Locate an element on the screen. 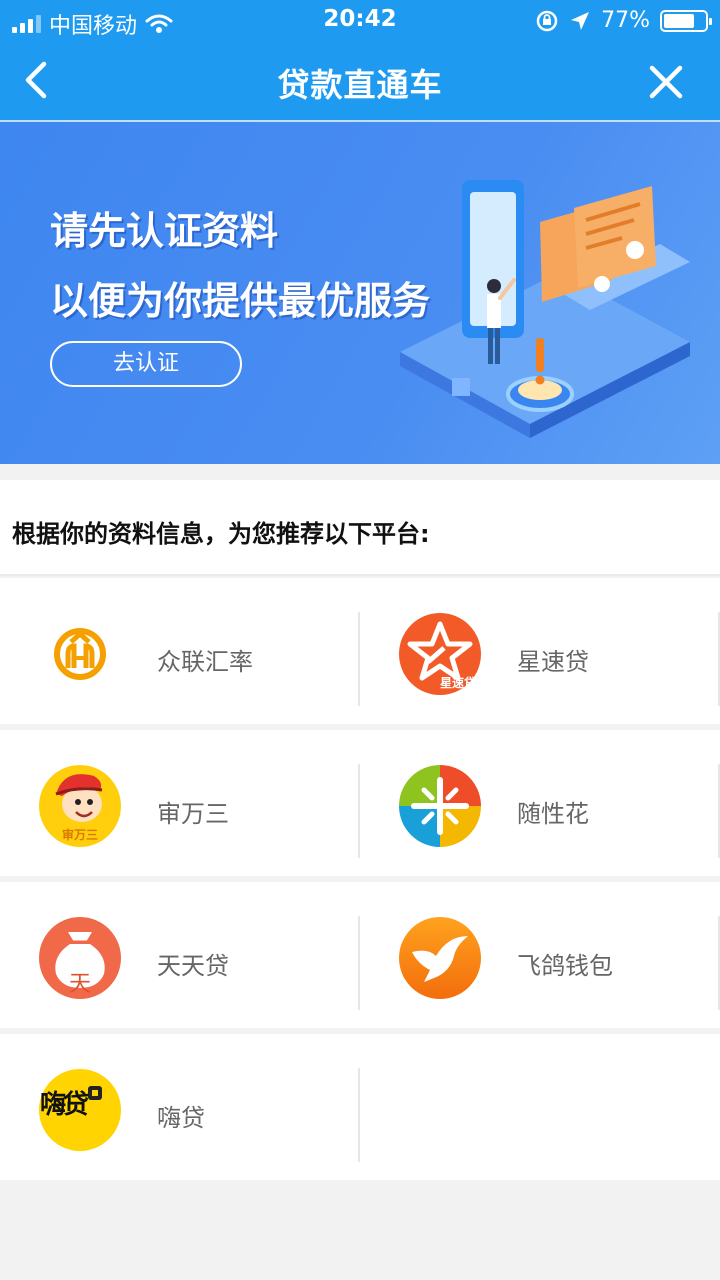 The image size is (720, 1280). column-divider is located at coordinates (359, 1115).